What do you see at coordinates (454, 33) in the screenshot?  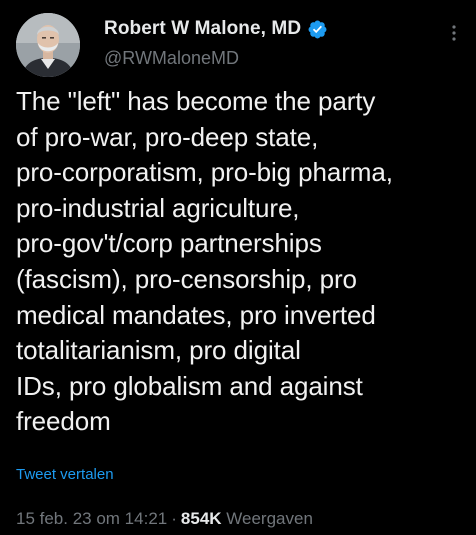 I see `more-options-icon` at bounding box center [454, 33].